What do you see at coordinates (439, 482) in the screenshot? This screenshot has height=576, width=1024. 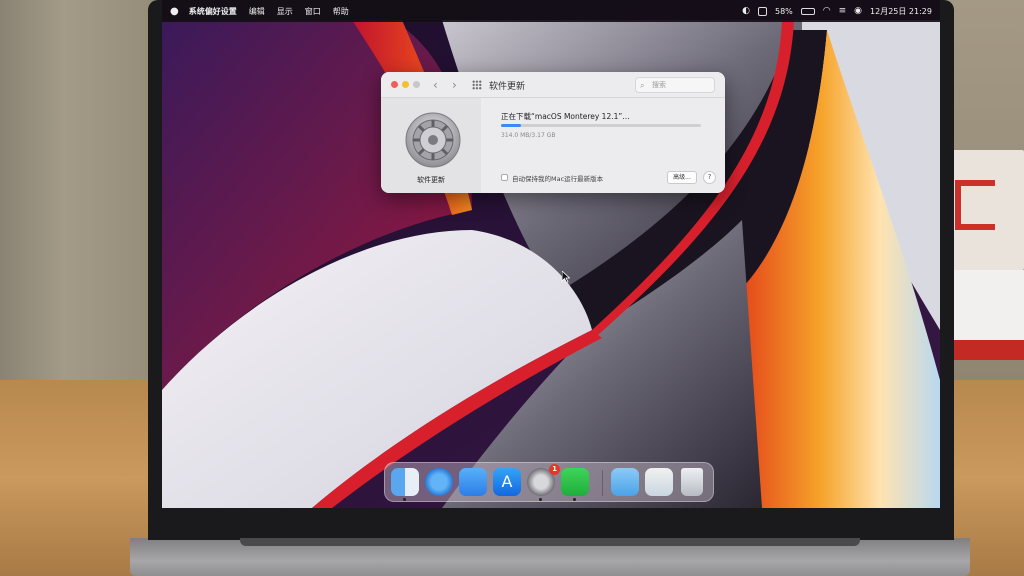 I see `safari-icon` at bounding box center [439, 482].